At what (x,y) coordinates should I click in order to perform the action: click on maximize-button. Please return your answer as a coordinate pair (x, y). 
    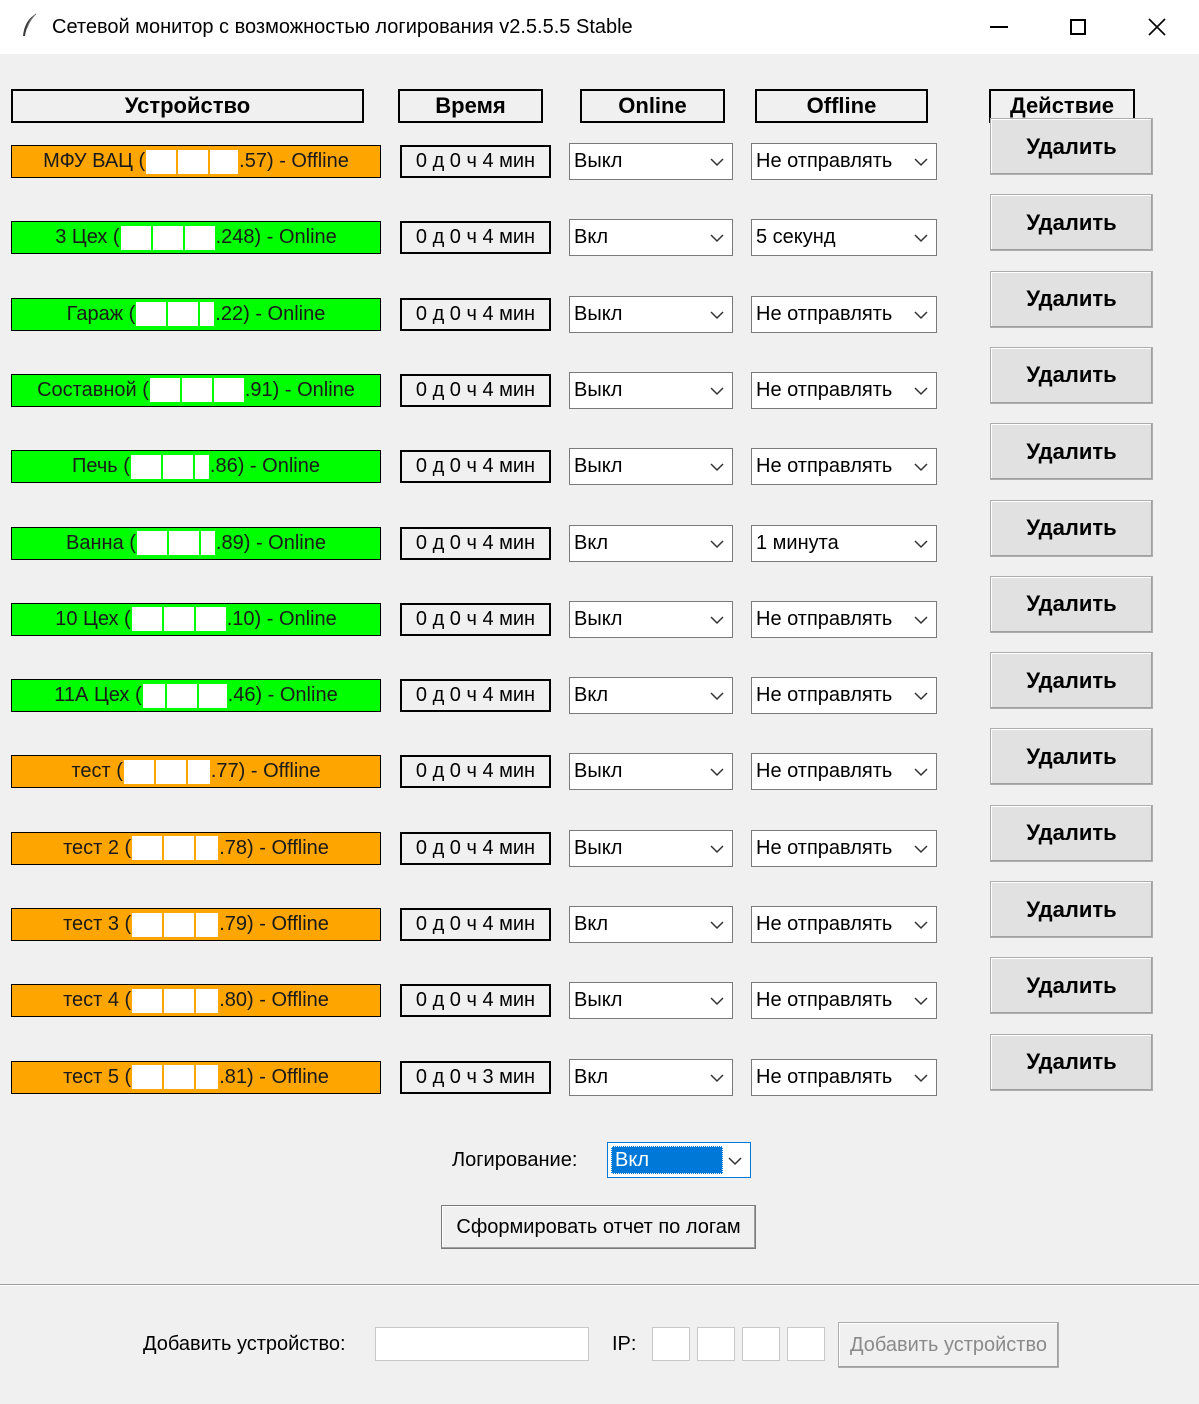
    Looking at the image, I should click on (1078, 27).